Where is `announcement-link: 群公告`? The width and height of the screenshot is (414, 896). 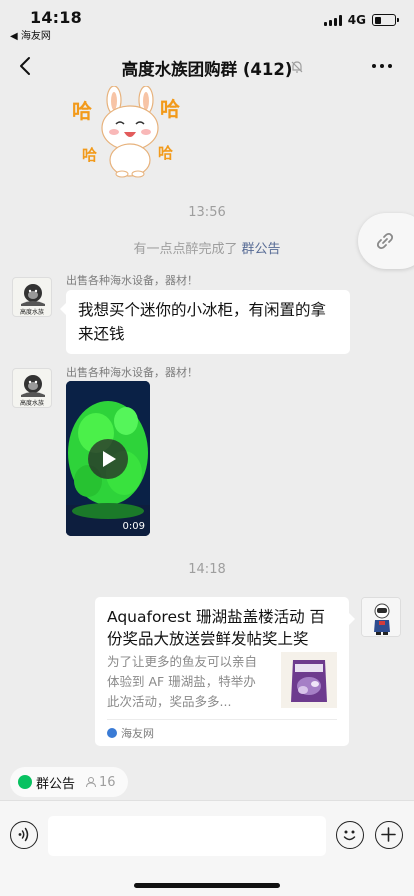 announcement-link: 群公告 is located at coordinates (261, 249).